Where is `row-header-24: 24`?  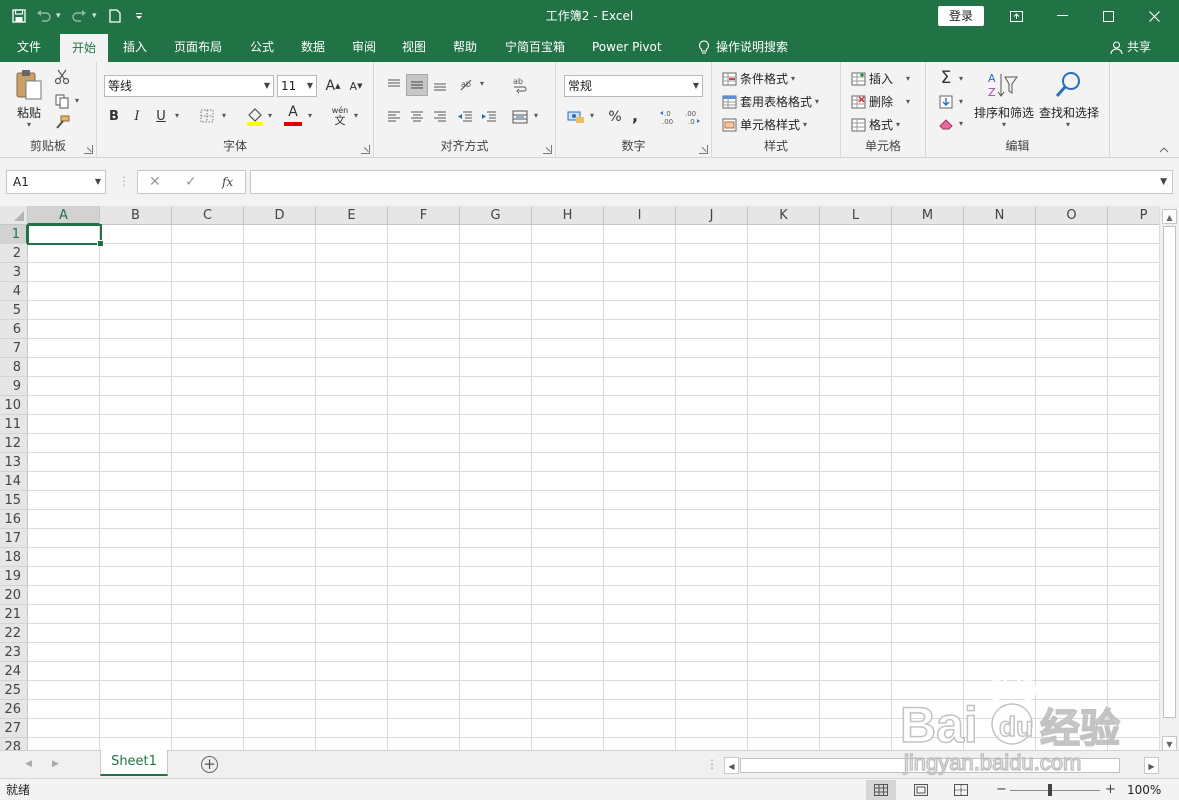 row-header-24: 24 is located at coordinates (14, 671).